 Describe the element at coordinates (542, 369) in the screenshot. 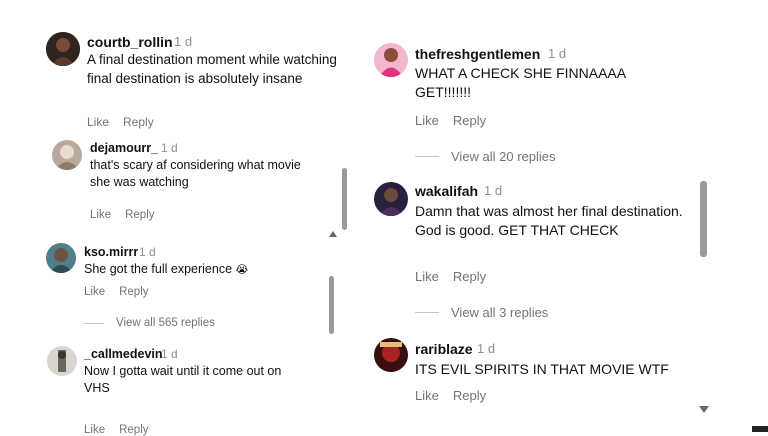

I see `comment-text: ITS EVIL SPIRITS IN THAT MOVIE WTF` at that location.